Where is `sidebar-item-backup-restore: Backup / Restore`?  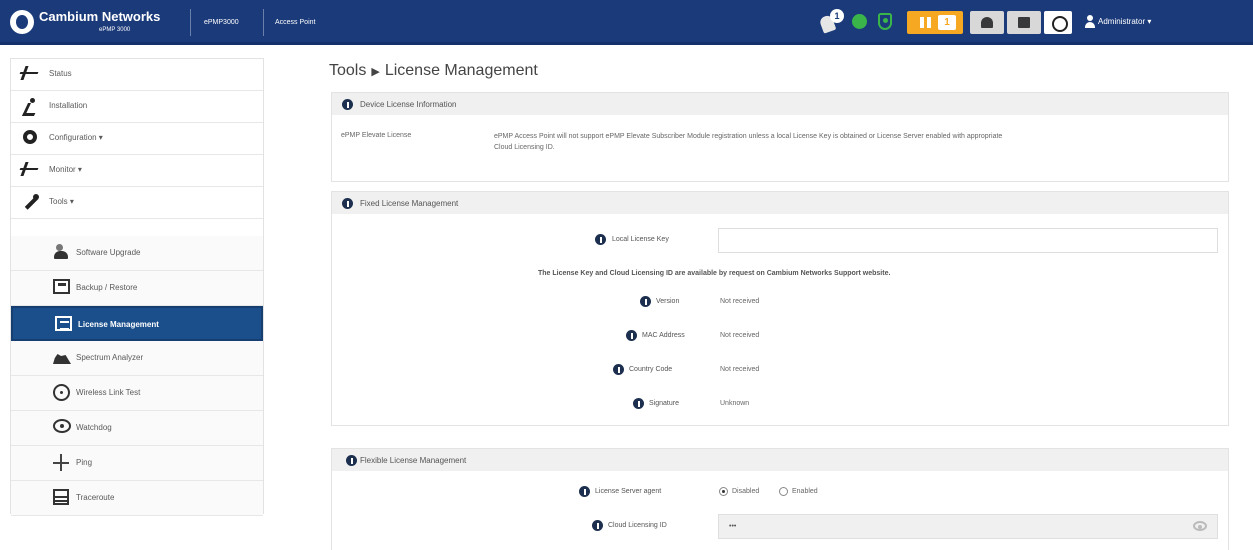
sidebar-item-backup-restore: Backup / Restore is located at coordinates (137, 288).